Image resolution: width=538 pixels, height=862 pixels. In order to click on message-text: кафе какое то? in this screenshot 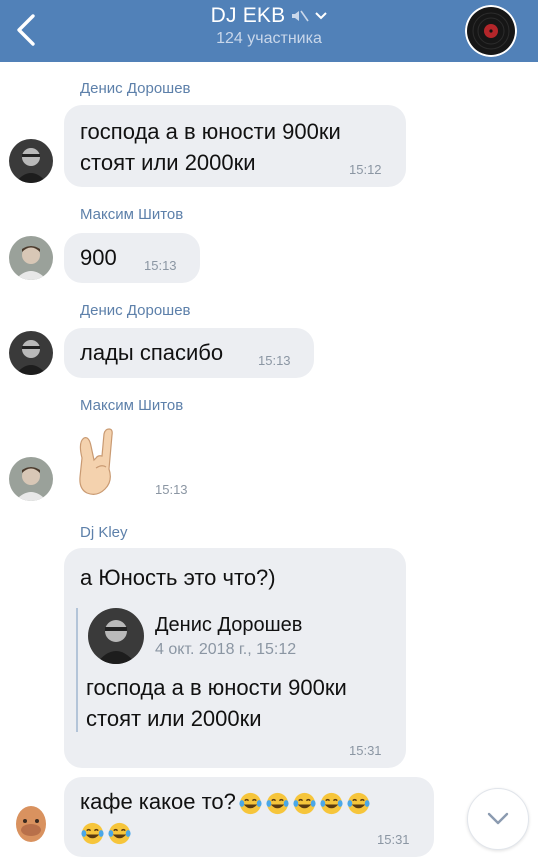, I will do `click(158, 801)`.